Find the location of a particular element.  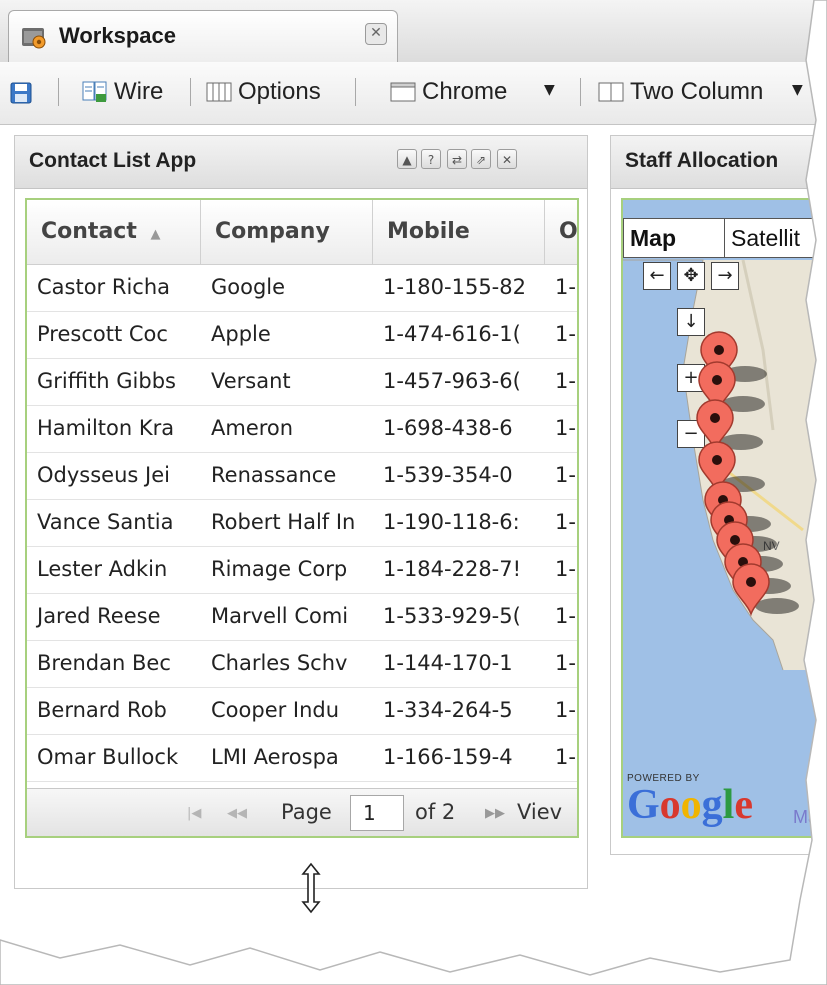

table-cell: Renassance is located at coordinates (274, 475).